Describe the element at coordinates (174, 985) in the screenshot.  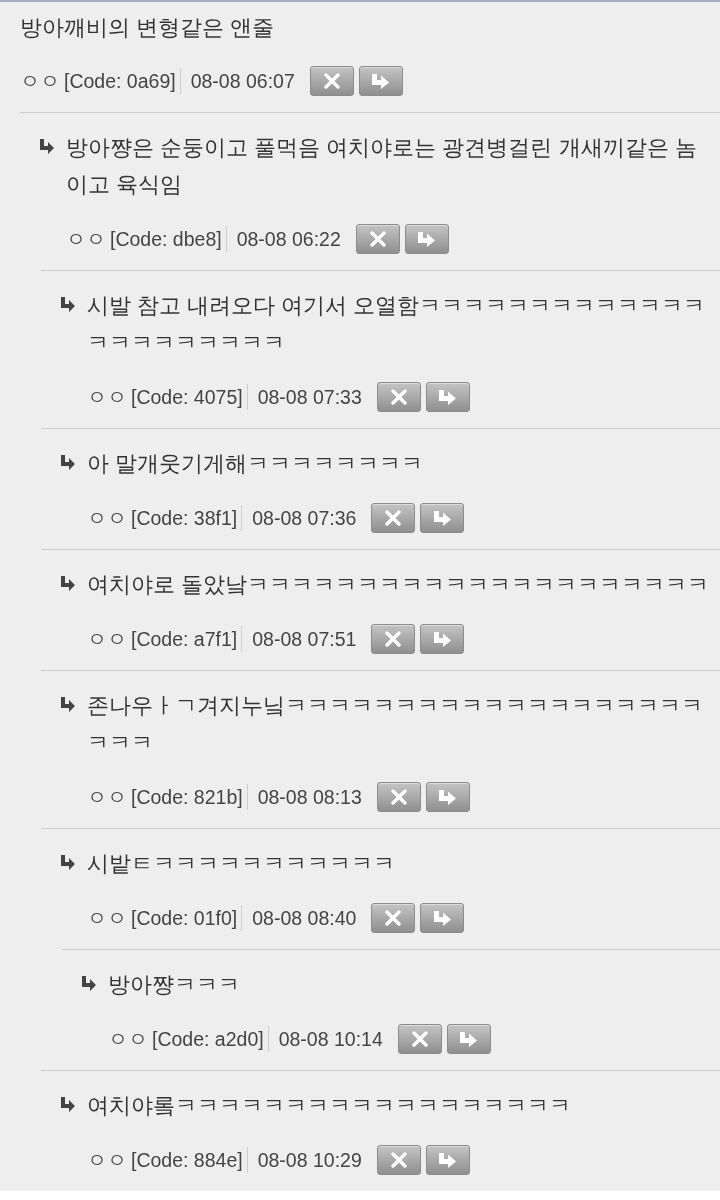
I see `comment-text: 방아쨩ㅋㅋㅋ` at that location.